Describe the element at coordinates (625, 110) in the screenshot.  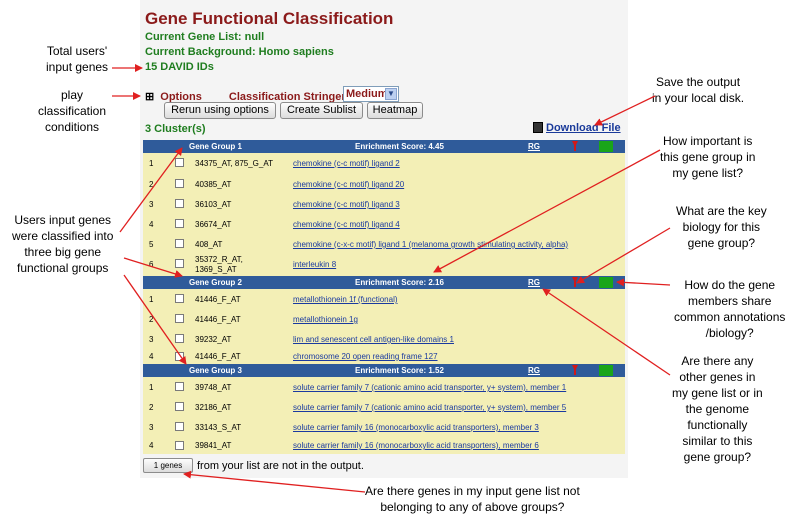
I see `arrow-save-output` at that location.